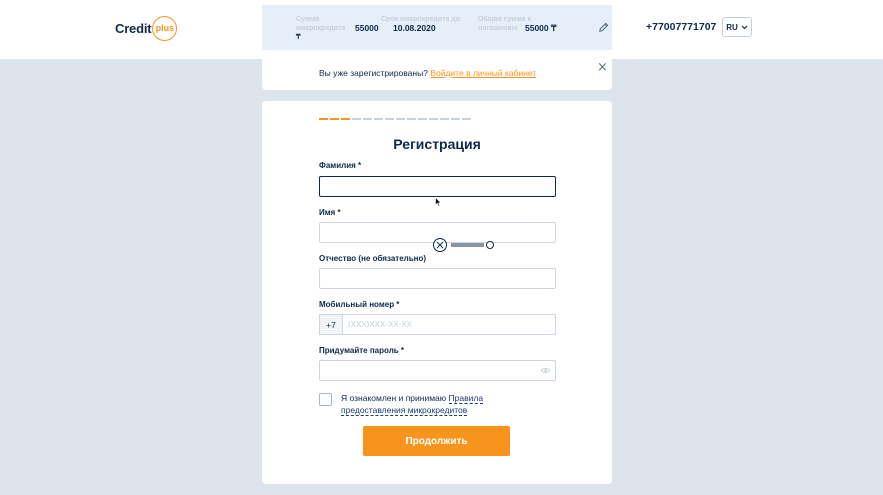 This screenshot has width=883, height=495. I want to click on page-title: Регистрация, so click(437, 144).